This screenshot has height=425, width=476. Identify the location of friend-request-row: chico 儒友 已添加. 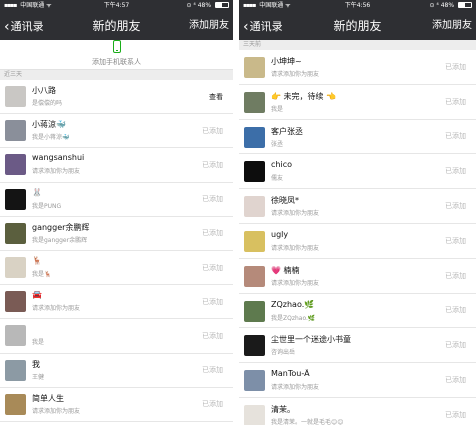
(357, 172).